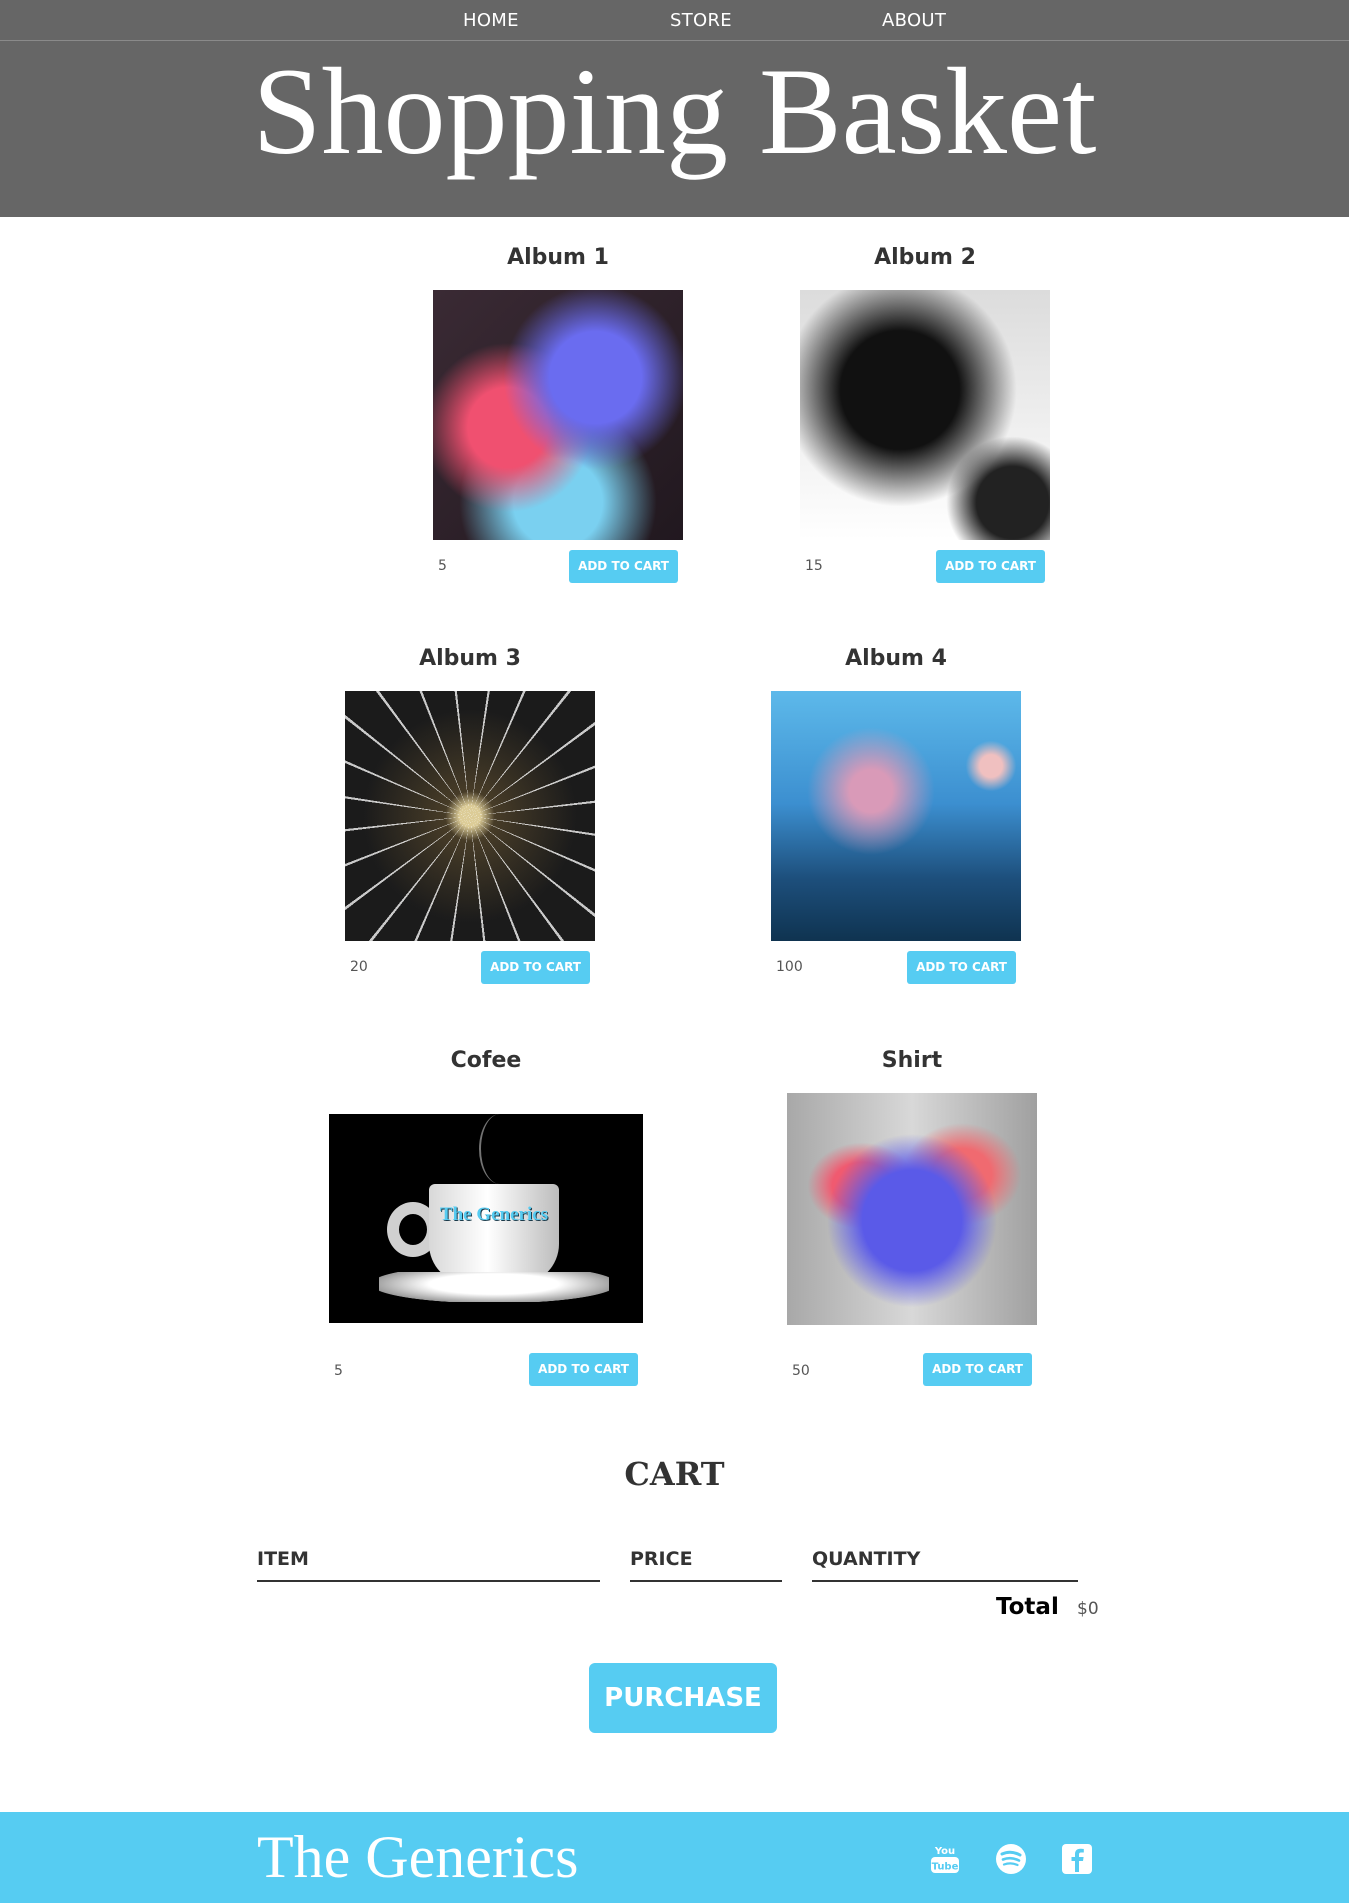  I want to click on store-item-album-2: Album 2 15 ADD TO CART, so click(925, 415).